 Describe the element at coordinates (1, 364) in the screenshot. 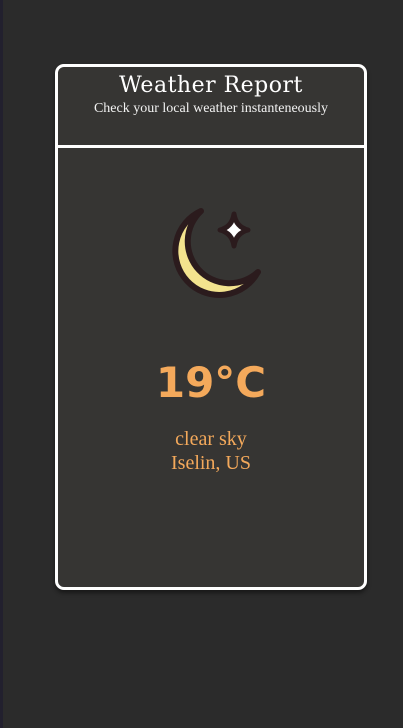

I see `window-edge` at that location.